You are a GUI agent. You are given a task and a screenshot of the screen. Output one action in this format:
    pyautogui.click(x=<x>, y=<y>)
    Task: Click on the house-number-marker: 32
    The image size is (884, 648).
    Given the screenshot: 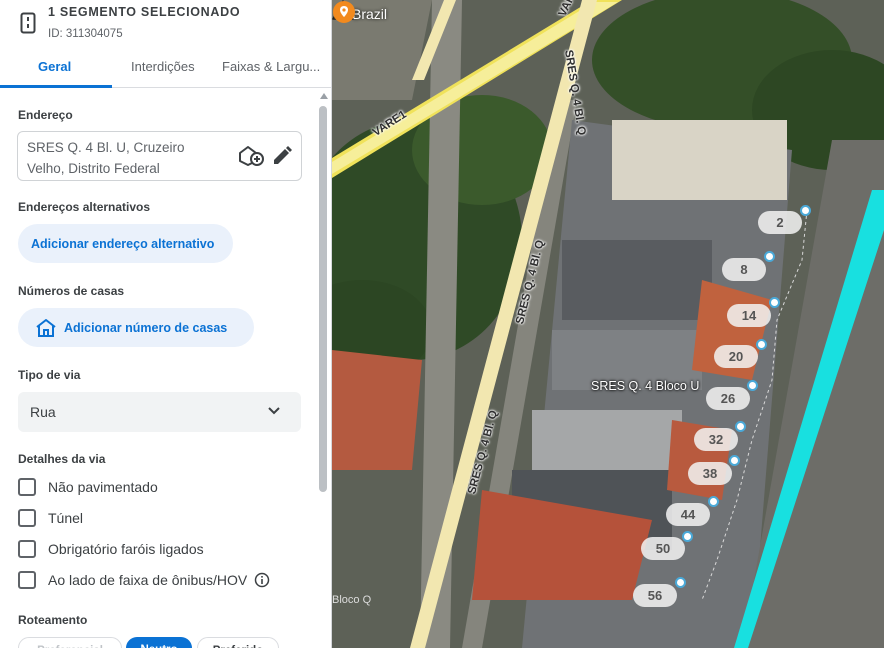 What is the action you would take?
    pyautogui.click(x=716, y=439)
    